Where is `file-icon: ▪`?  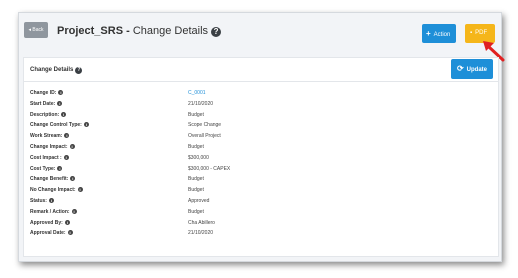 file-icon: ▪ is located at coordinates (471, 33).